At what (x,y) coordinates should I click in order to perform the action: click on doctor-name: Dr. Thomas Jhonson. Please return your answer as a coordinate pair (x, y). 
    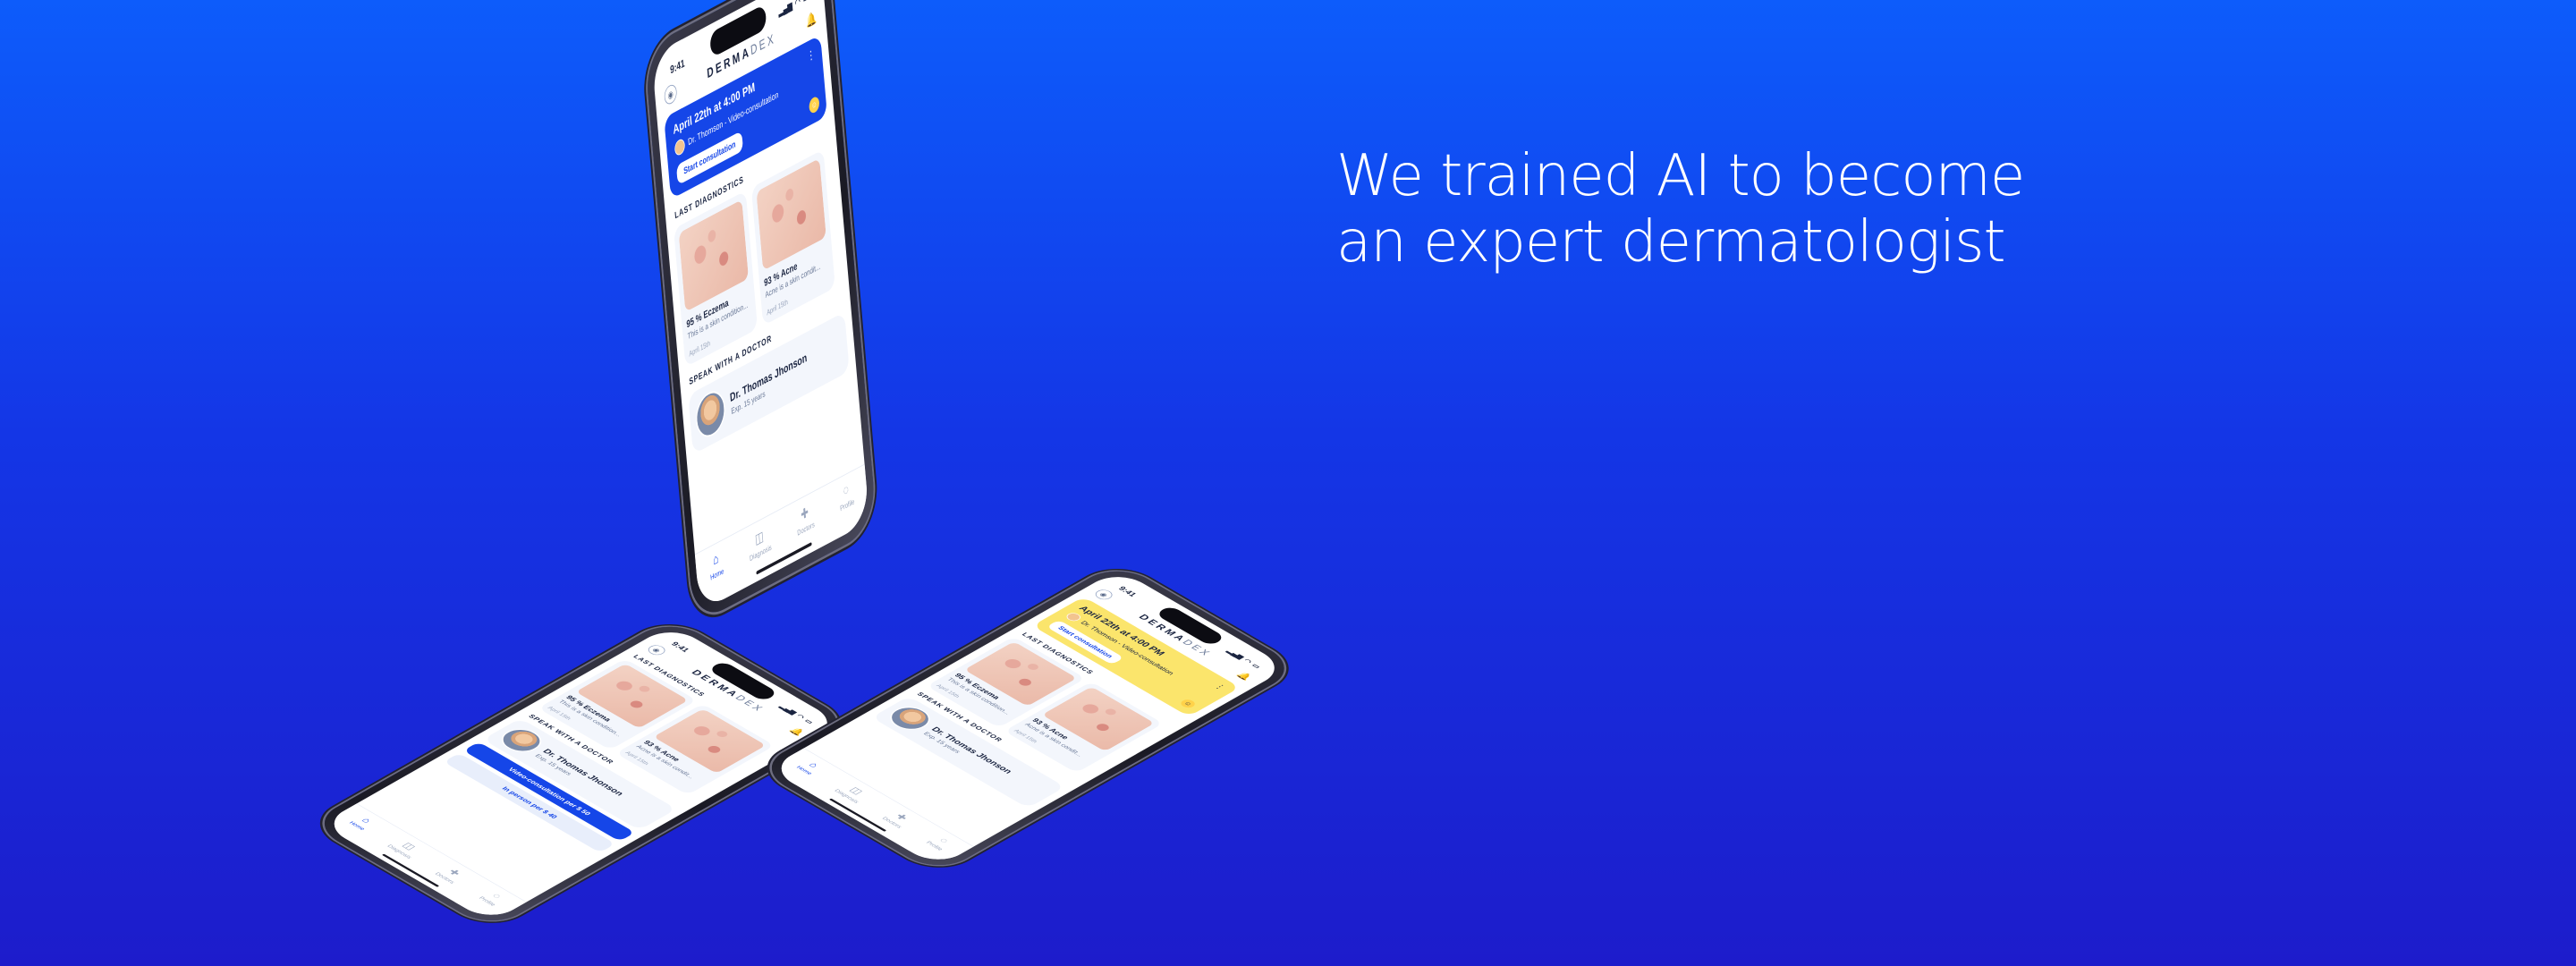
    Looking at the image, I should click on (972, 749).